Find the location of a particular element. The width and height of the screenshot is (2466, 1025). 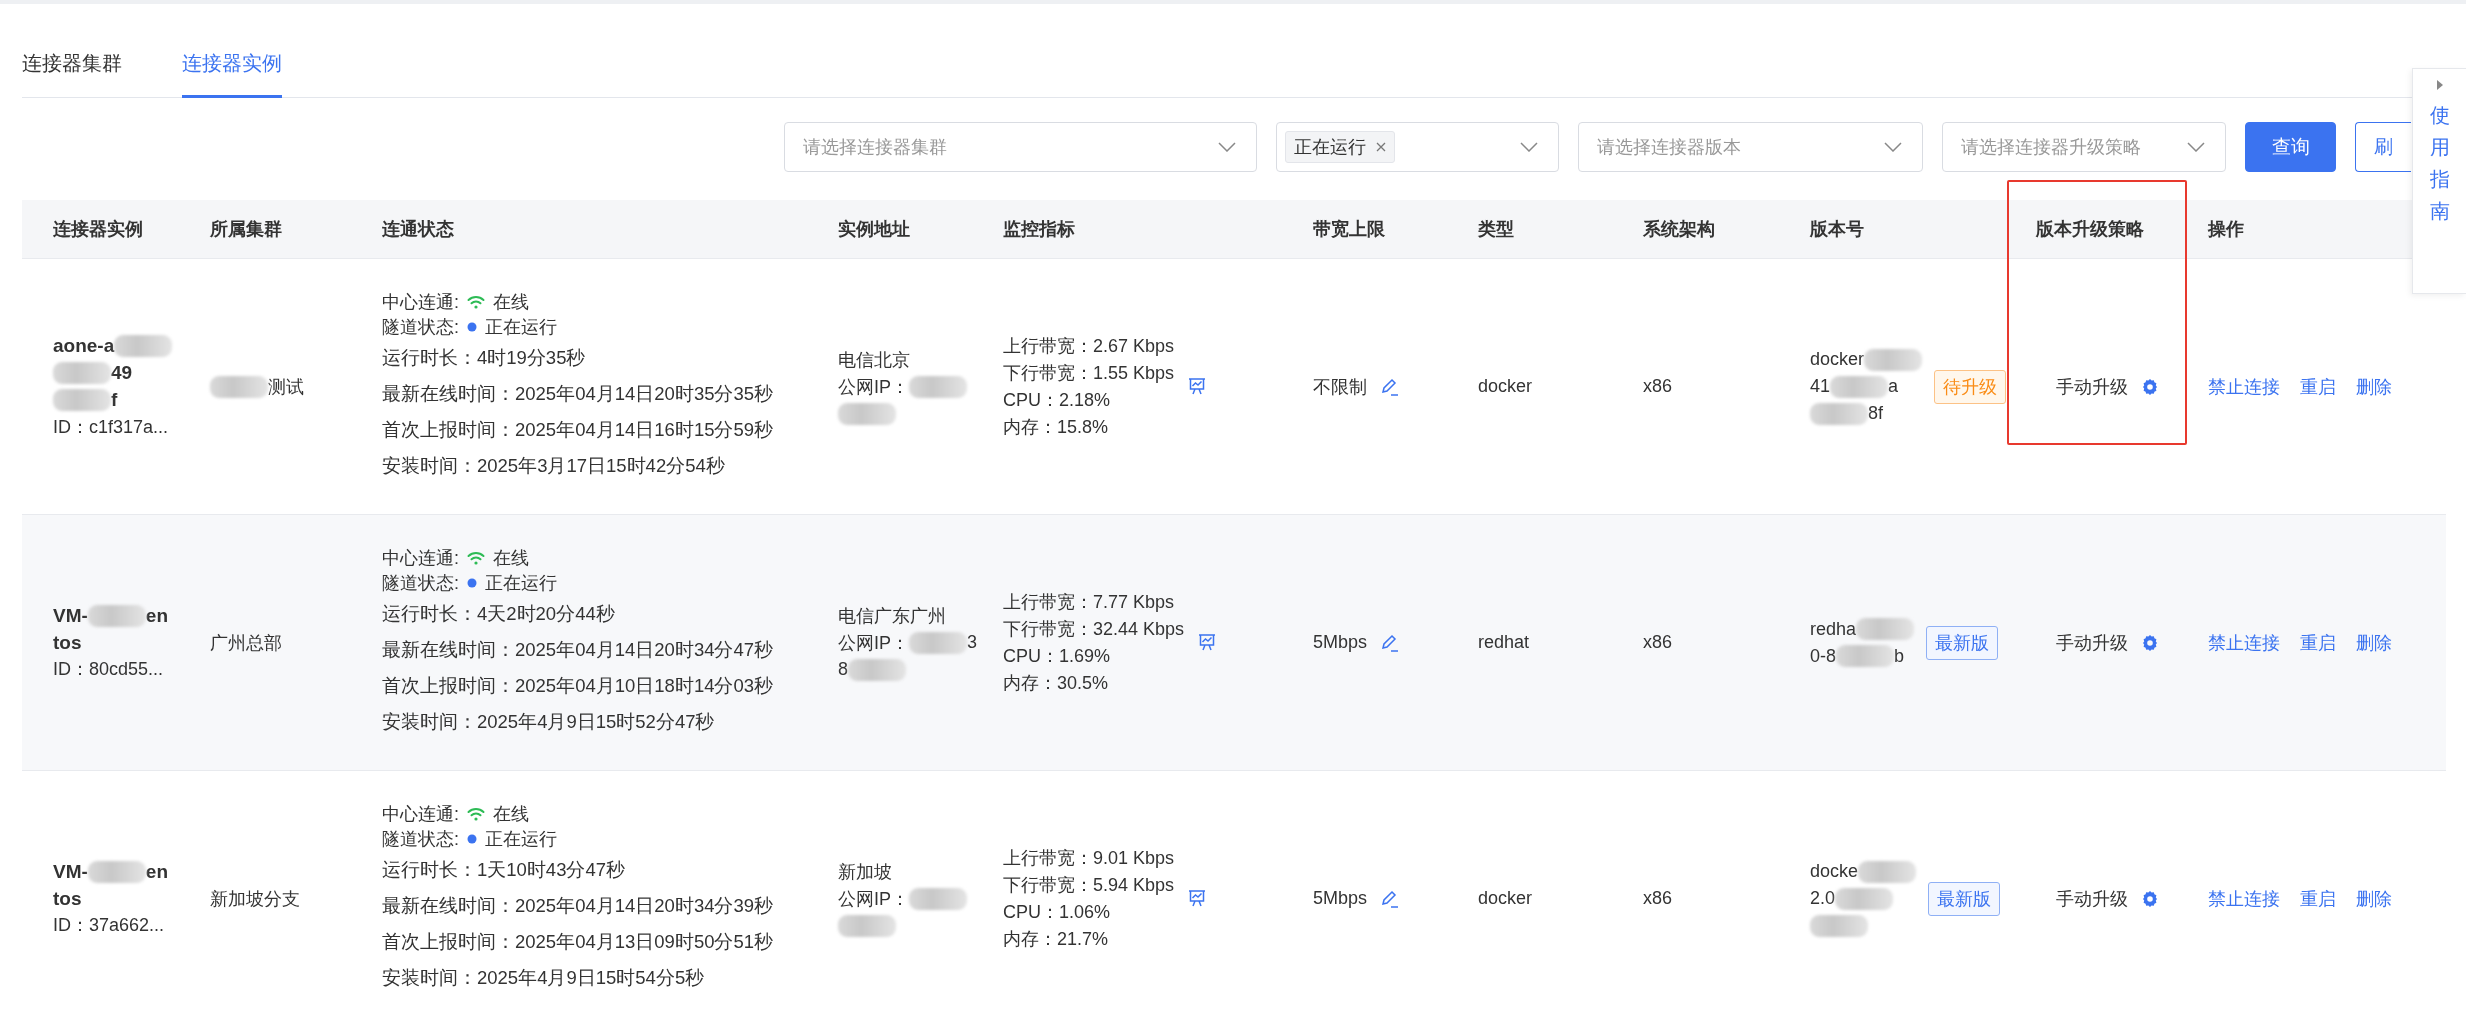

status-value: 正在运行 is located at coordinates (521, 839).